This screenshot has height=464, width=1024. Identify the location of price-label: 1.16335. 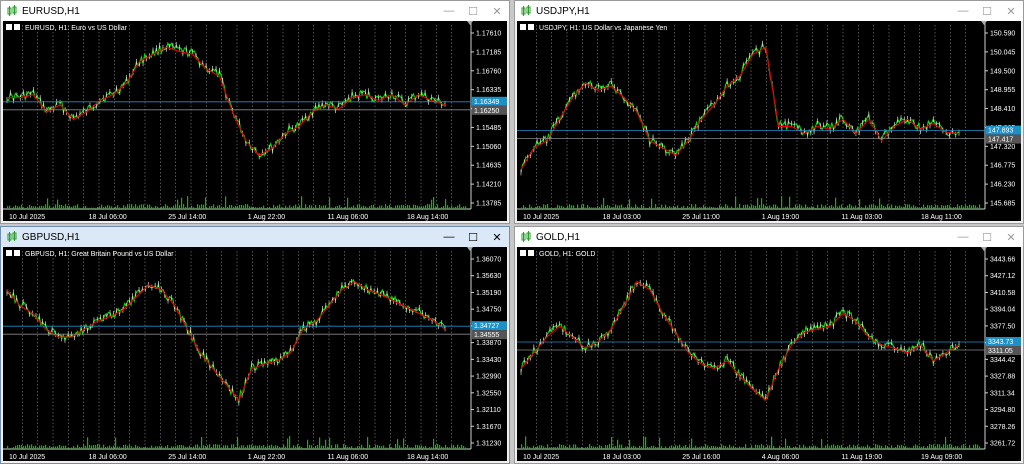
(488, 90).